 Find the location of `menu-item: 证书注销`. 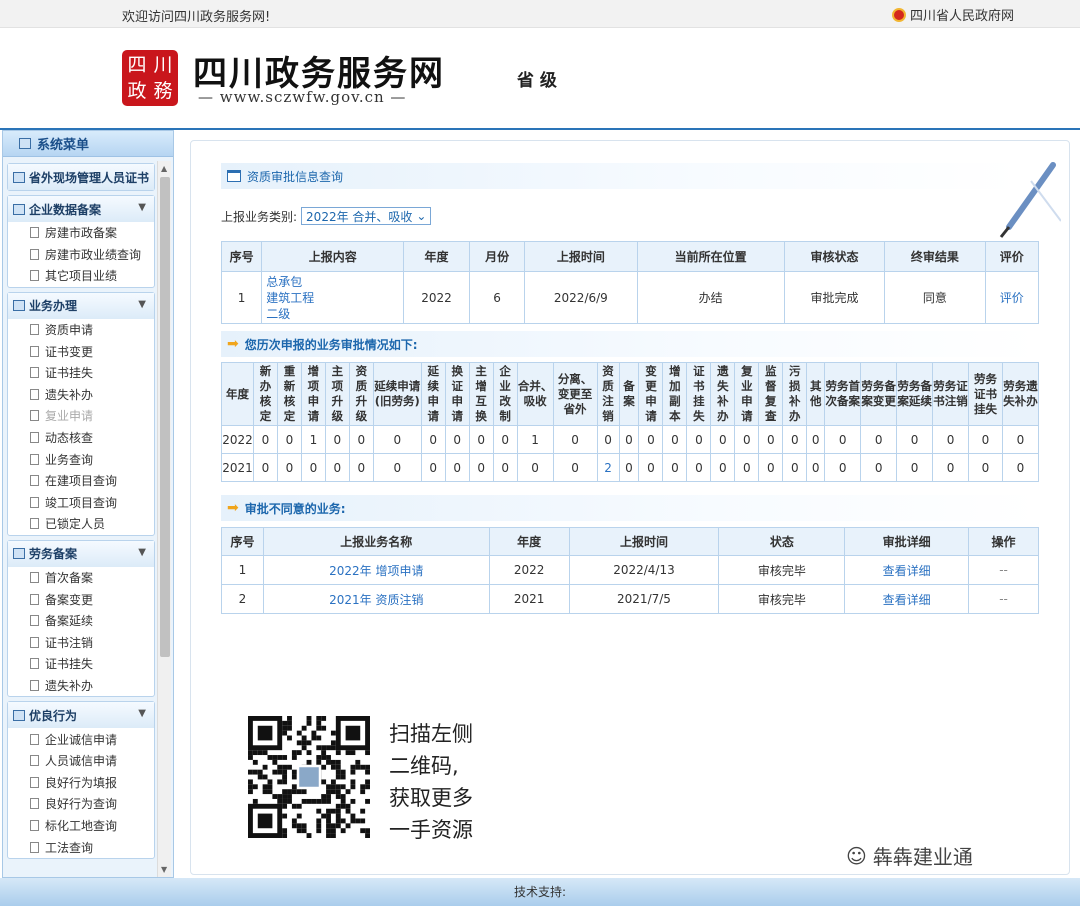

menu-item: 证书注销 is located at coordinates (81, 643).